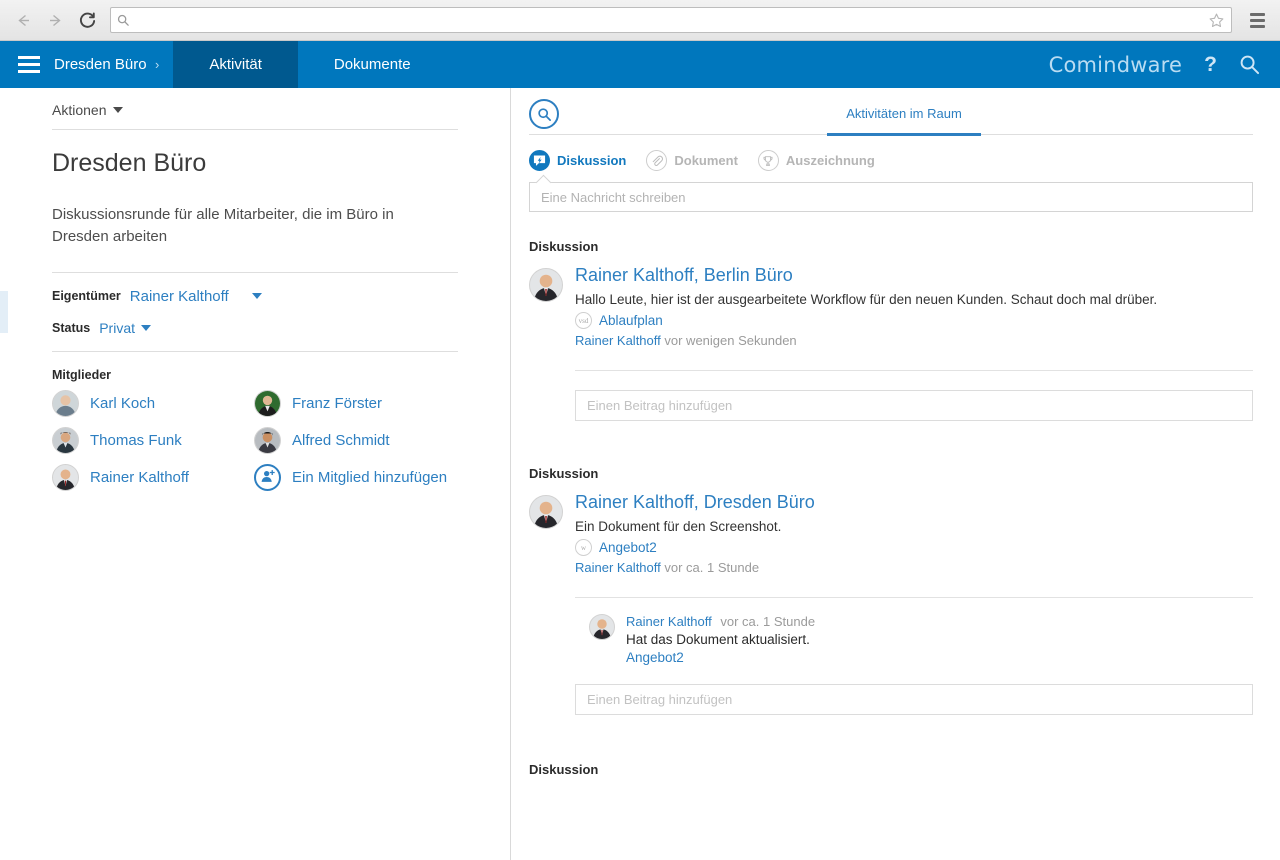 This screenshot has width=1280, height=860. Describe the element at coordinates (29, 64) in the screenshot. I see `app-menu-icon` at that location.